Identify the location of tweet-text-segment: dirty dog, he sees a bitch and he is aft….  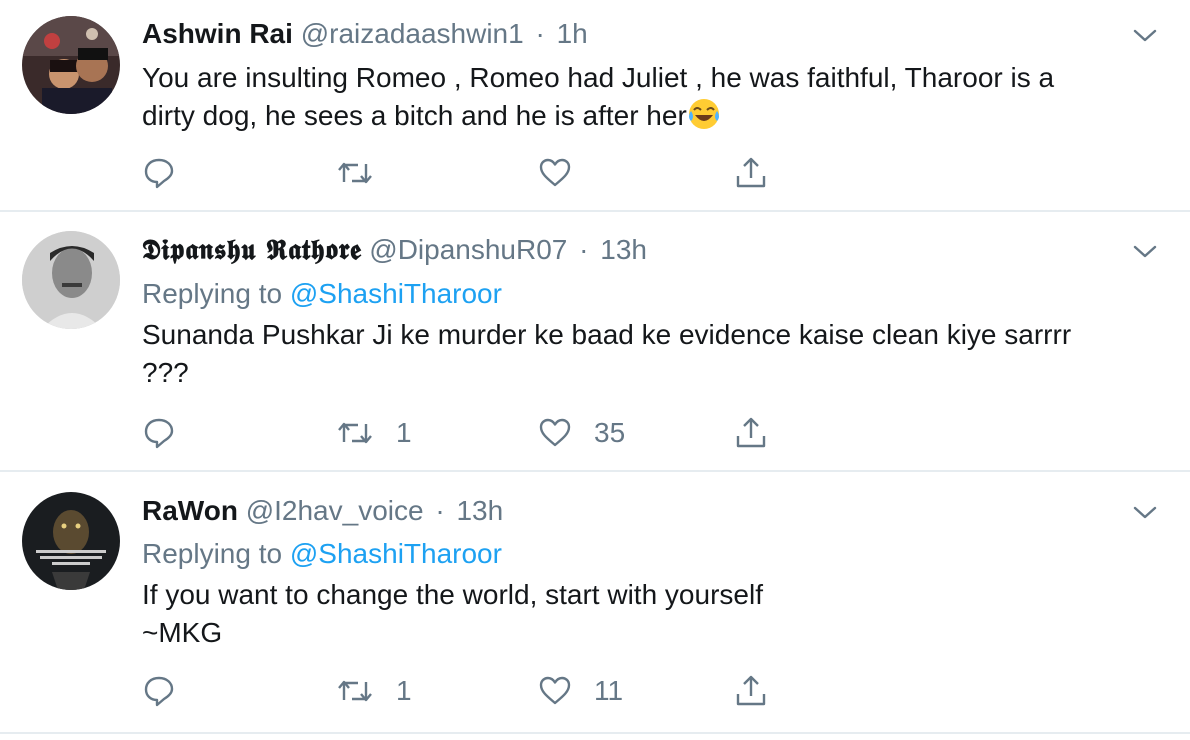
(414, 115).